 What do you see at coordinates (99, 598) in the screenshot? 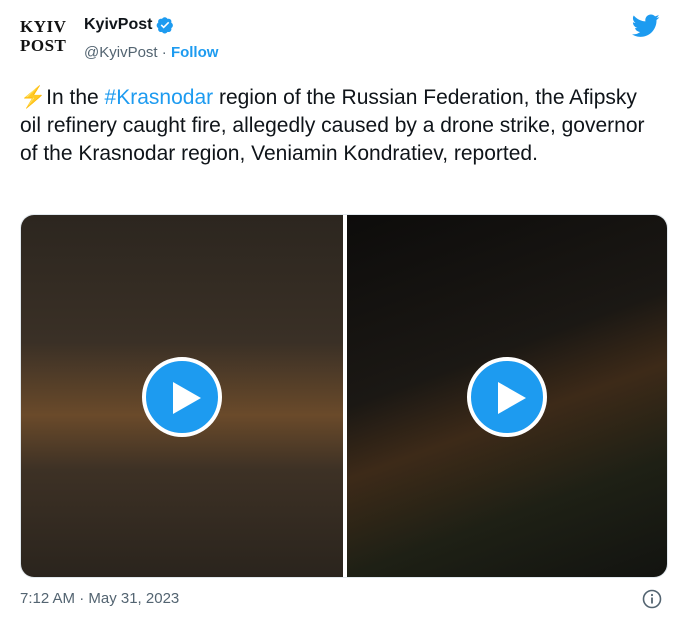
I see `tweet-timestamp: 7:12 AM · May 31, 2023` at bounding box center [99, 598].